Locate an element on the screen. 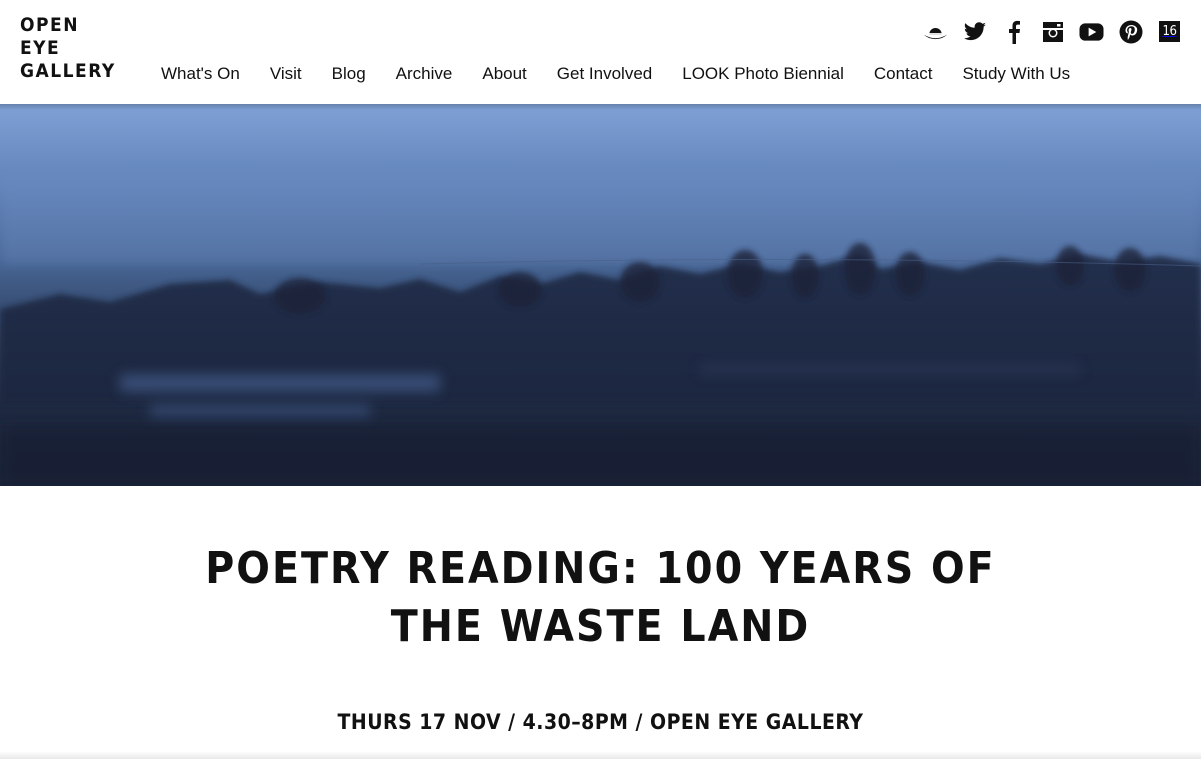 The height and width of the screenshot is (759, 1201). instagram-icon is located at coordinates (1052, 31).